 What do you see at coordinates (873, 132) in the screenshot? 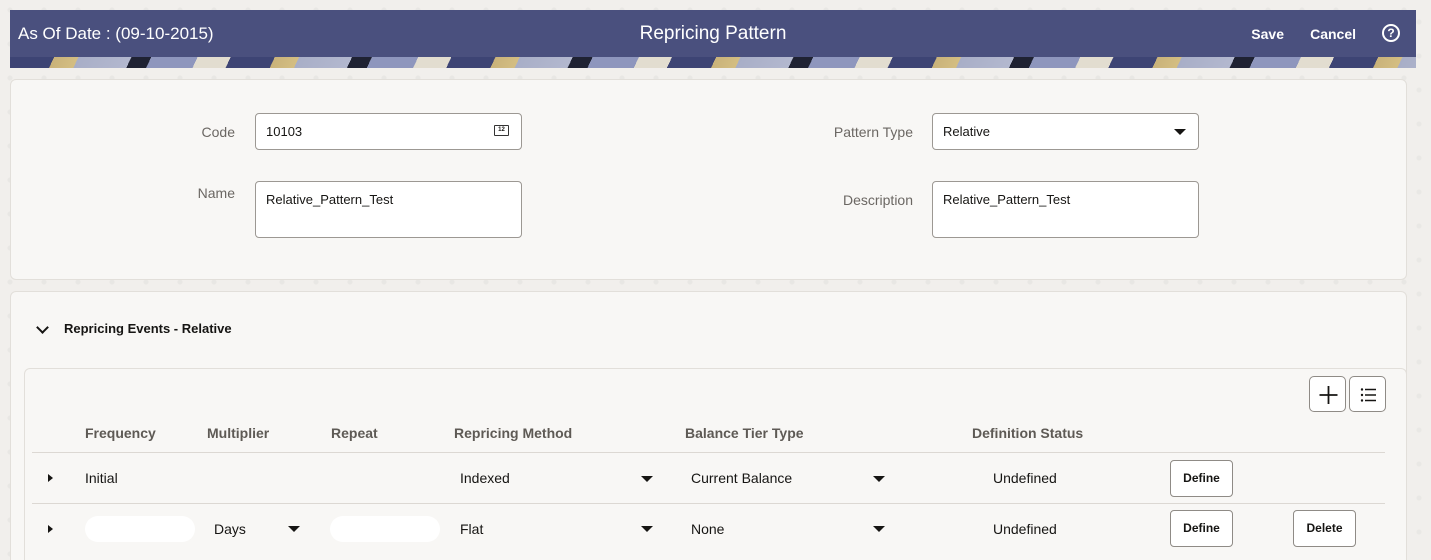
I see `pattern-type-label: Pattern Type` at bounding box center [873, 132].